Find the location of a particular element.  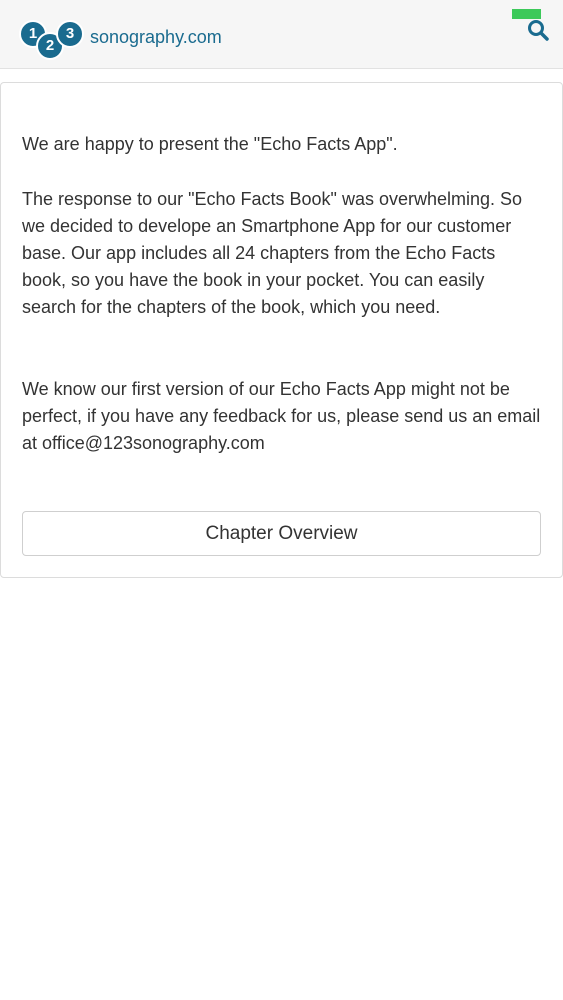

chapter-overview-button: Chapter Overview is located at coordinates (281, 533).